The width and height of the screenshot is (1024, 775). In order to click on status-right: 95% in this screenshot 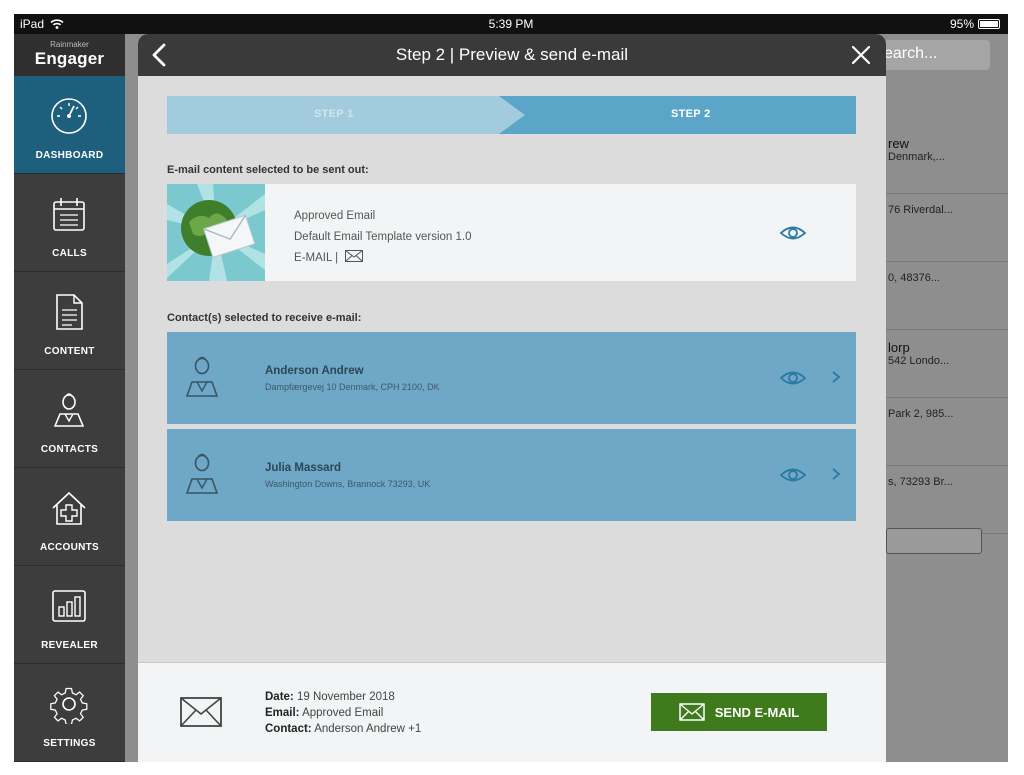, I will do `click(975, 24)`.